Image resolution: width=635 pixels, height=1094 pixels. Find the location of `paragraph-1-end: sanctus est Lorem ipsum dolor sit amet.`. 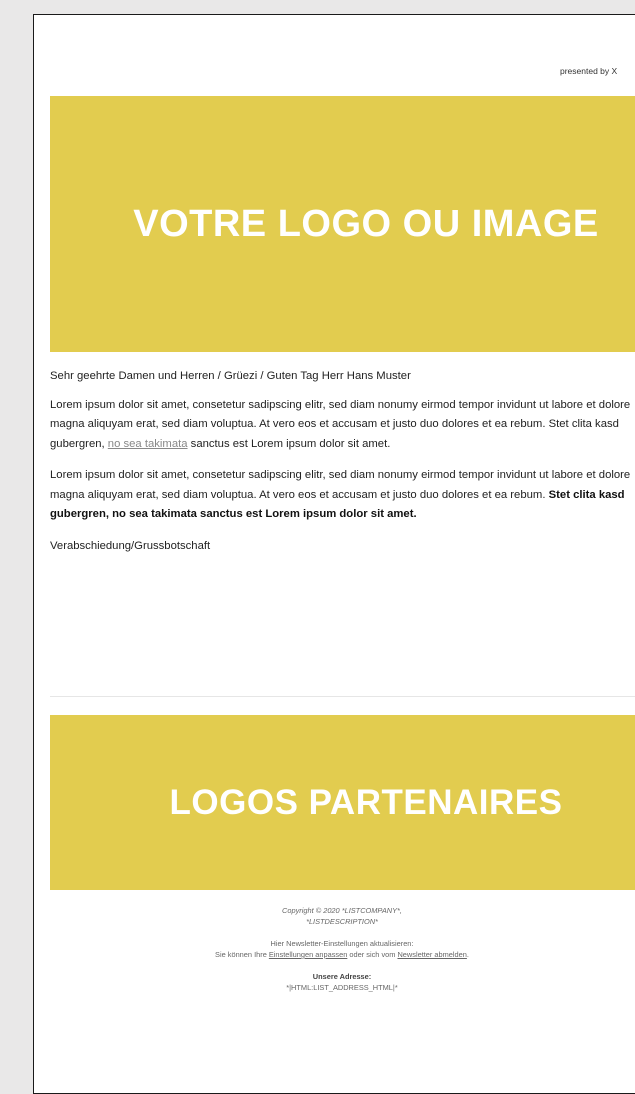

paragraph-1-end: sanctus est Lorem ipsum dolor sit amet. is located at coordinates (289, 443).